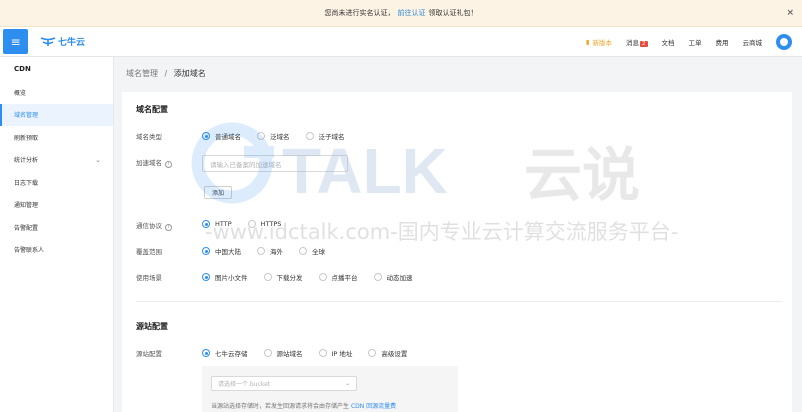 This screenshot has height=412, width=802. What do you see at coordinates (668, 42) in the screenshot?
I see `docs-link: 文档` at bounding box center [668, 42].